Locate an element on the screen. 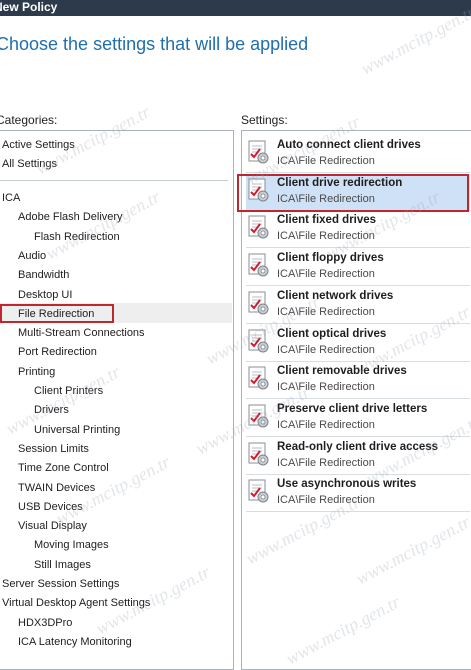  setting-title: Client network drives is located at coordinates (335, 295).